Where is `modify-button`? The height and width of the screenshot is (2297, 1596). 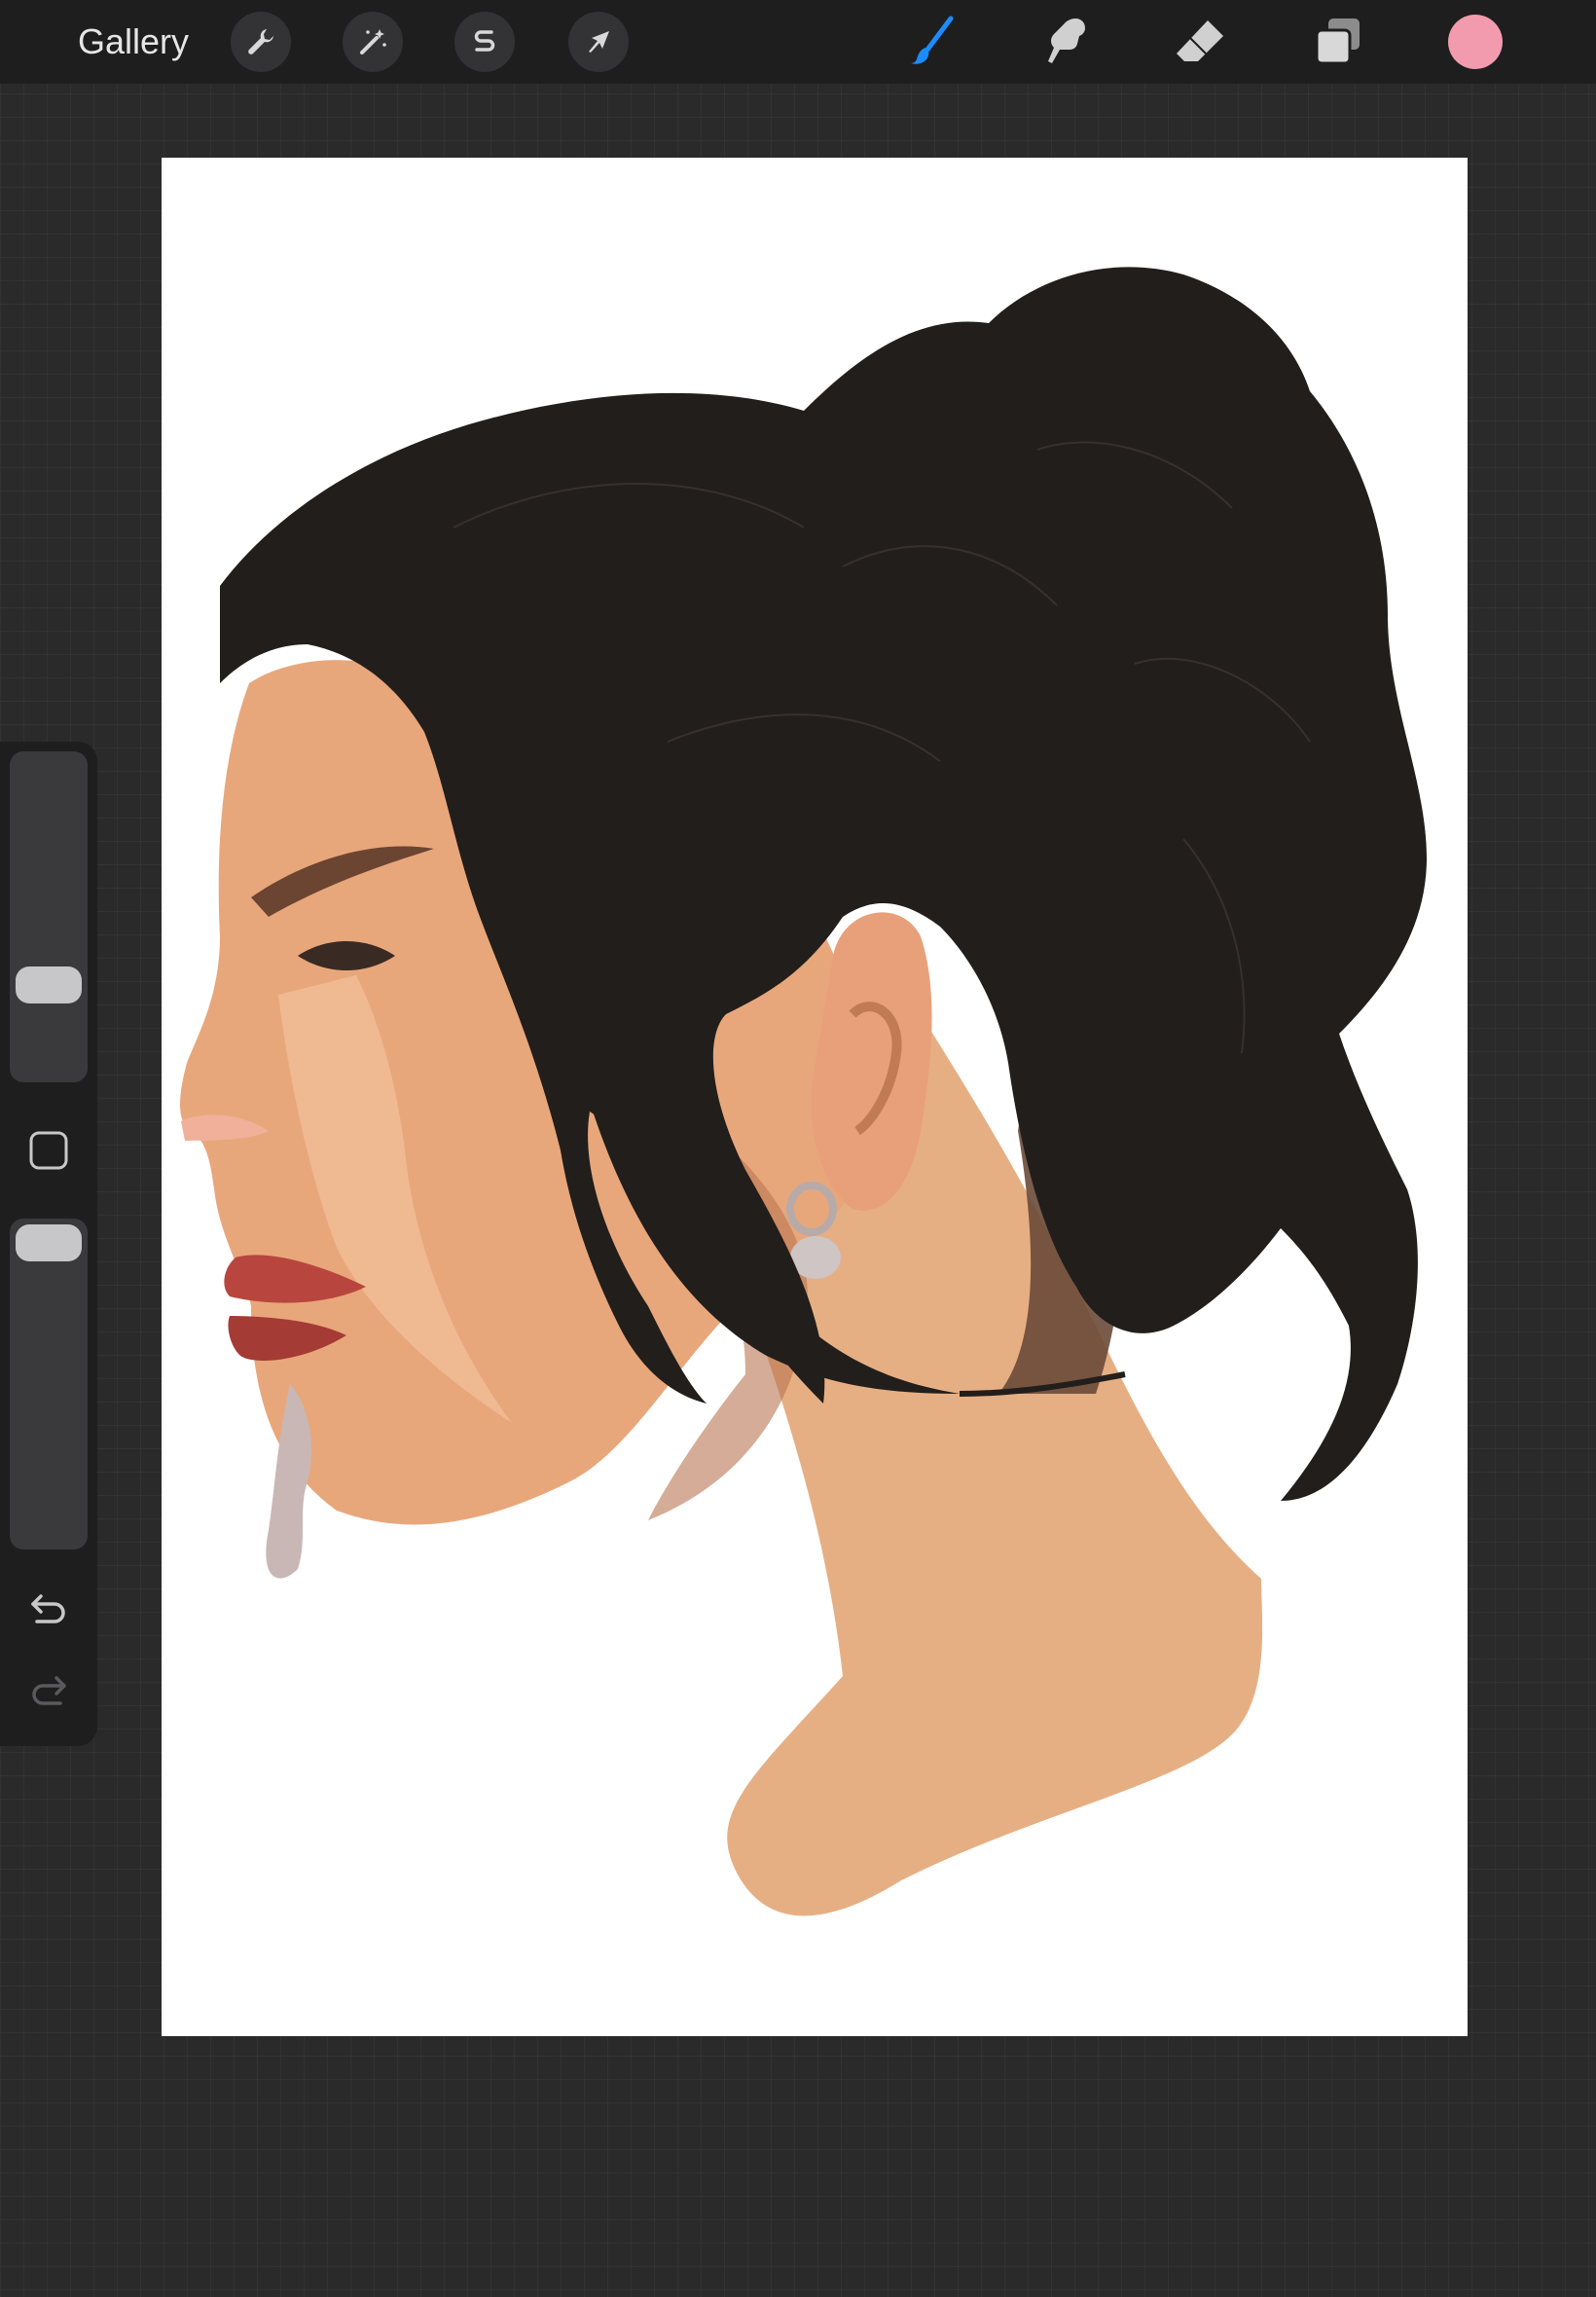
modify-button is located at coordinates (48, 1151).